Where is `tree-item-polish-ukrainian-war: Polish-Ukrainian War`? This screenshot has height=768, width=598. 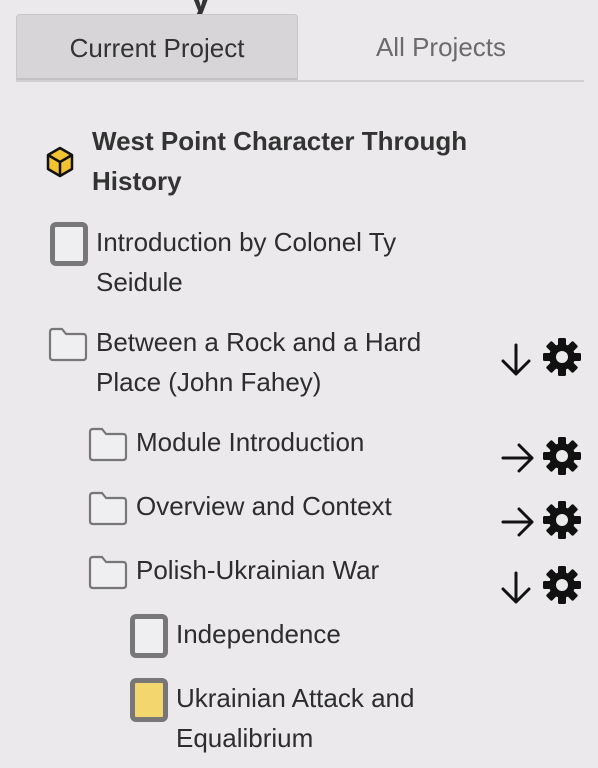
tree-item-polish-ukrainian-war: Polish-Ukrainian War is located at coordinates (257, 570).